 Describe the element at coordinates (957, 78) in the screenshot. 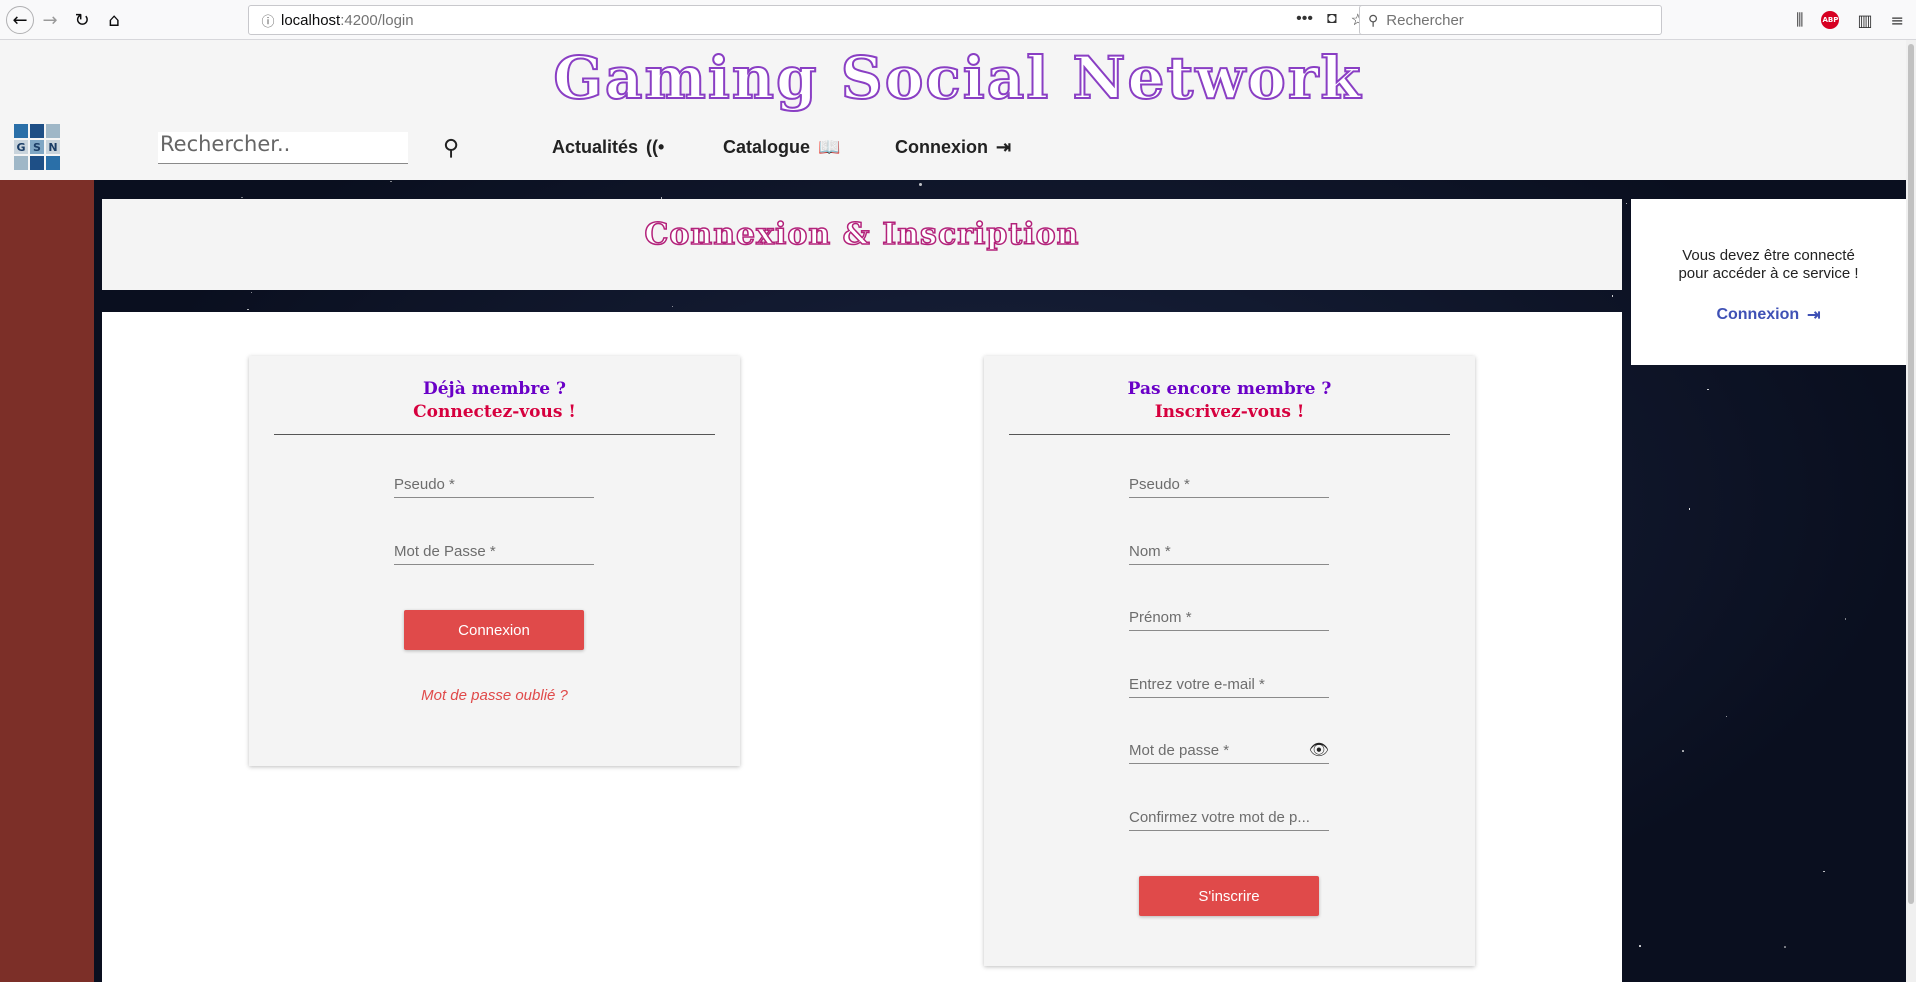

I see `site-title: Gaming Social Network` at that location.